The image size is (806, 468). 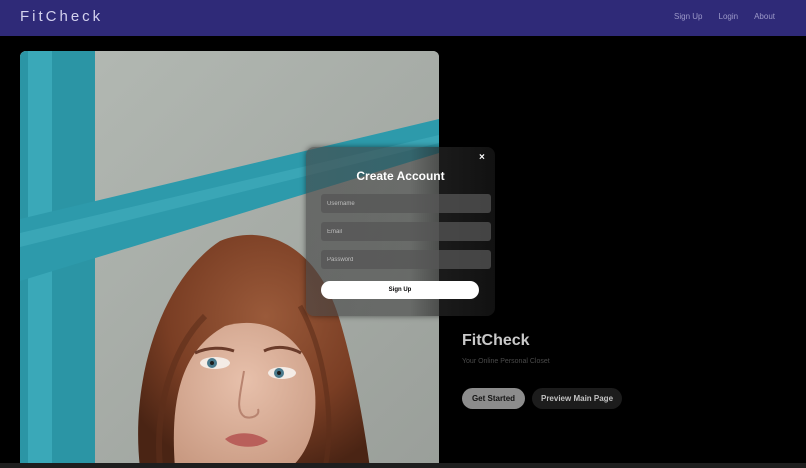 I want to click on preview-main-page-button: Preview Main Page, so click(x=577, y=398).